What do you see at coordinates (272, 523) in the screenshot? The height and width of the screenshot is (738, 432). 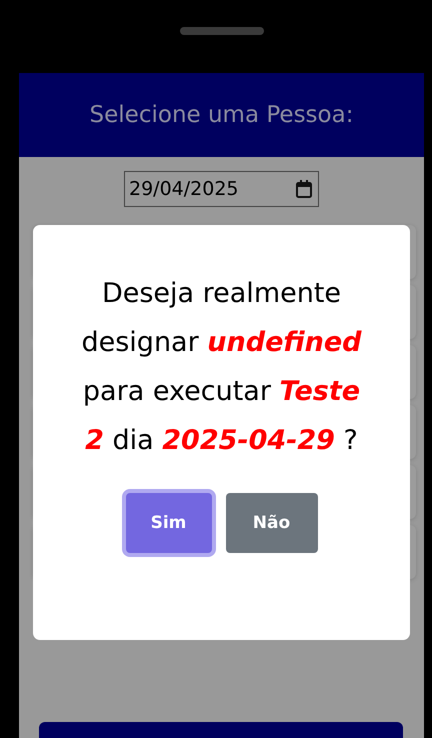 I see `cancel-button: Não` at bounding box center [272, 523].